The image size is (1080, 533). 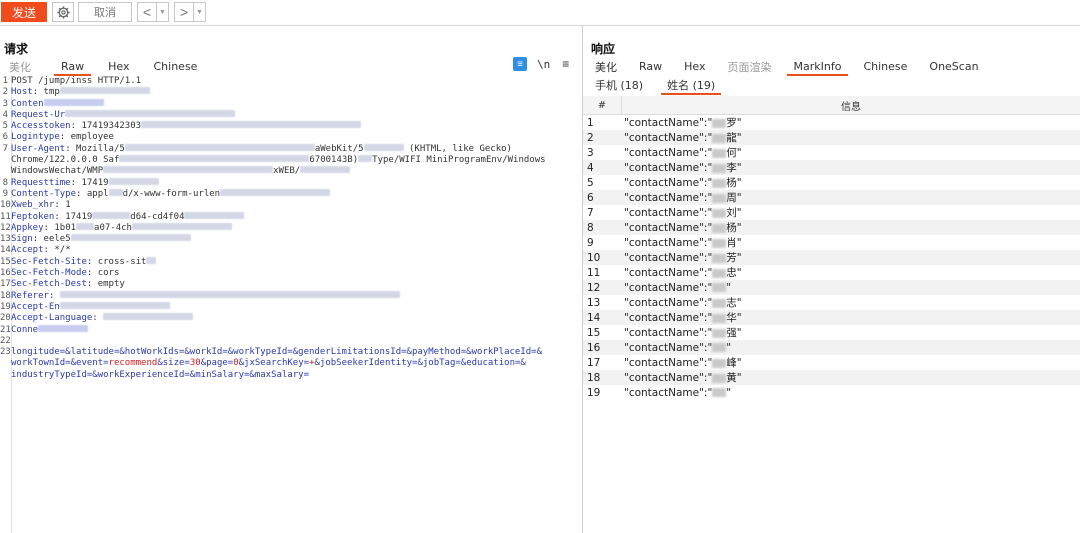 What do you see at coordinates (105, 12) in the screenshot?
I see `cancel-button: 取消` at bounding box center [105, 12].